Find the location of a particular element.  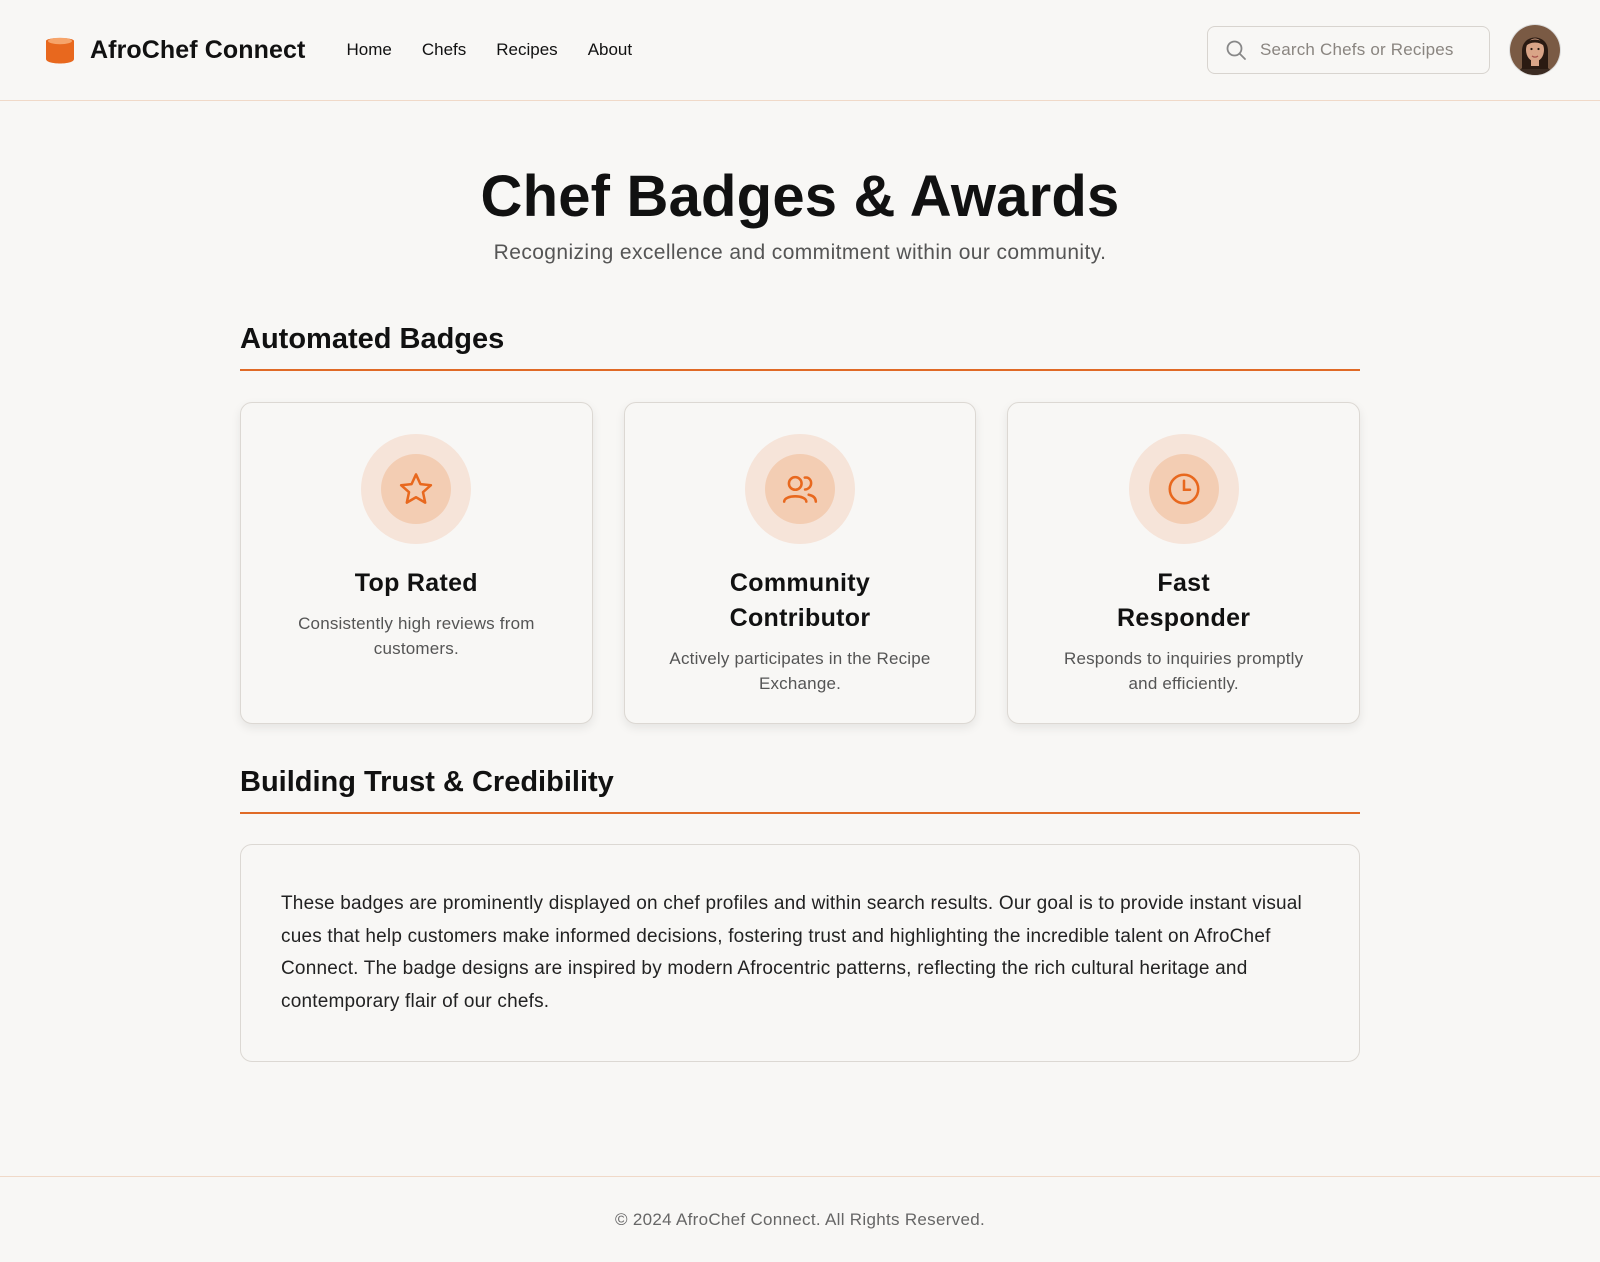

main-nav: Home Chefs Recipes About is located at coordinates (489, 50).